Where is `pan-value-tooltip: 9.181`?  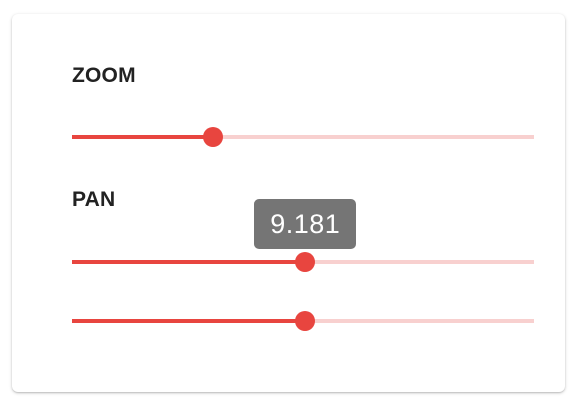 pan-value-tooltip: 9.181 is located at coordinates (305, 224).